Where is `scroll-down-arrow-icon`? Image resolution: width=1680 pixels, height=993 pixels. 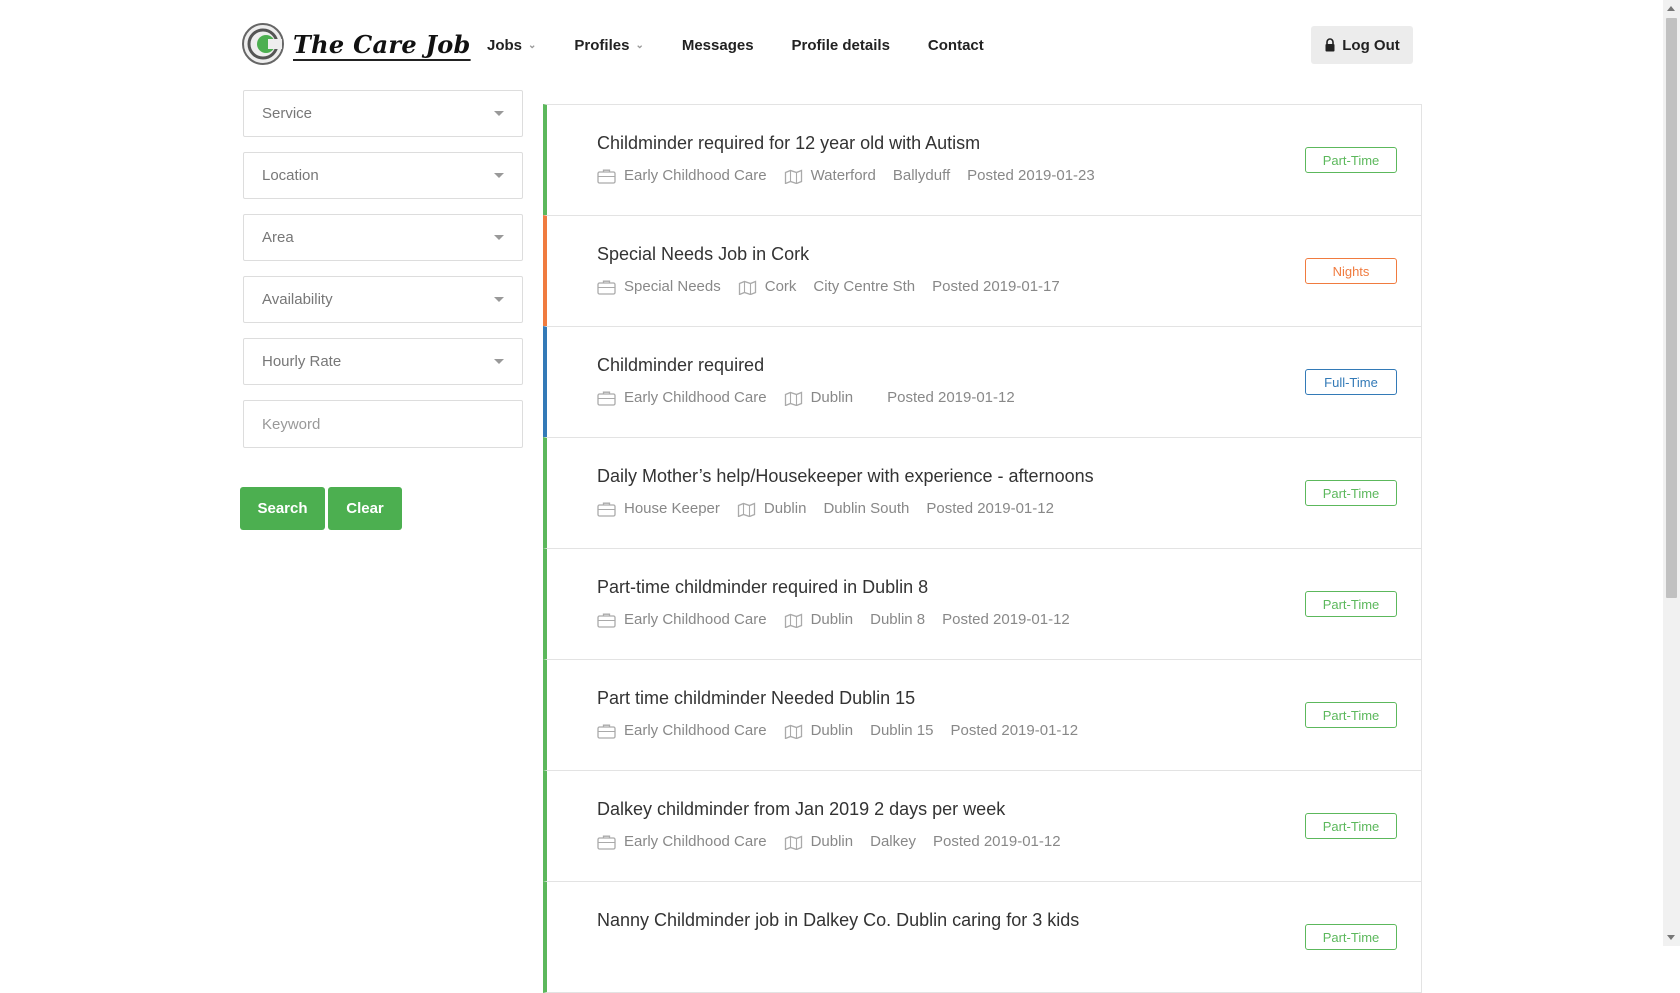
scroll-down-arrow-icon is located at coordinates (1671, 937).